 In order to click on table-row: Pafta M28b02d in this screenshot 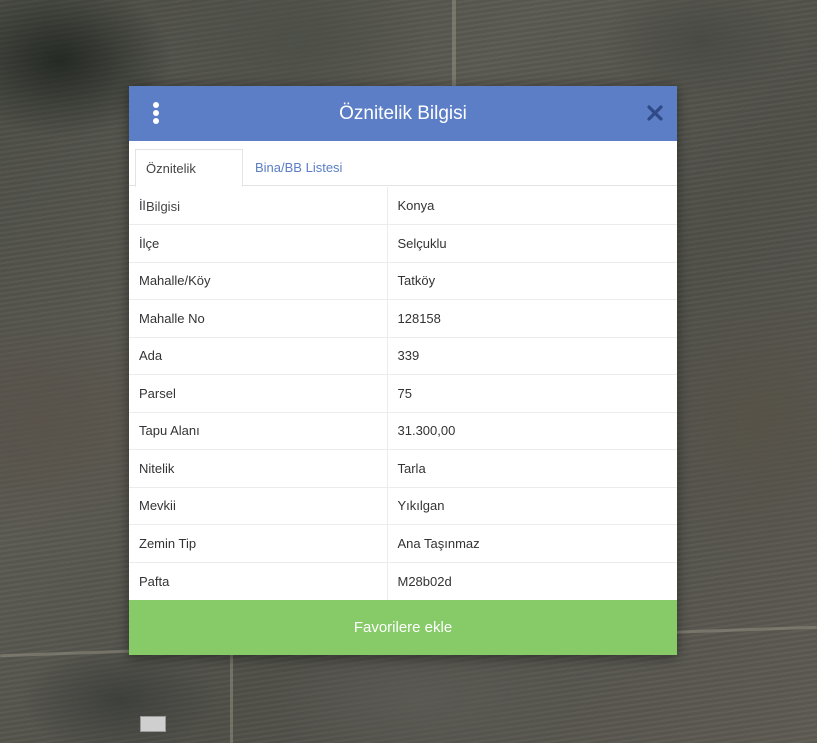, I will do `click(403, 581)`.